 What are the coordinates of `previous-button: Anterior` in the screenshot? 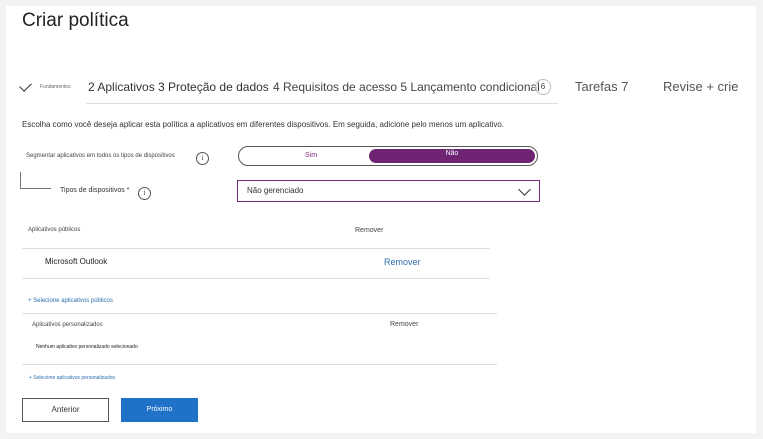 It's located at (65, 410).